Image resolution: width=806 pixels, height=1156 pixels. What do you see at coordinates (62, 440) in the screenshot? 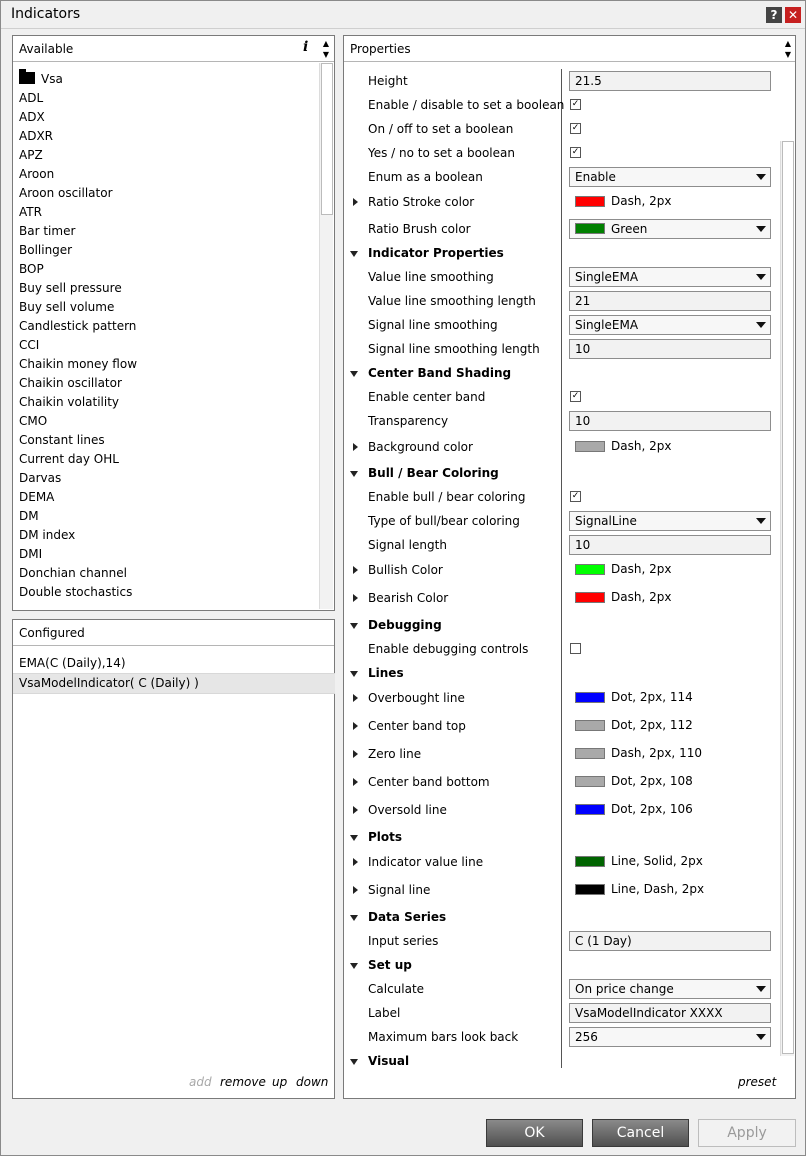
I see `list-item: Constant lines` at bounding box center [62, 440].